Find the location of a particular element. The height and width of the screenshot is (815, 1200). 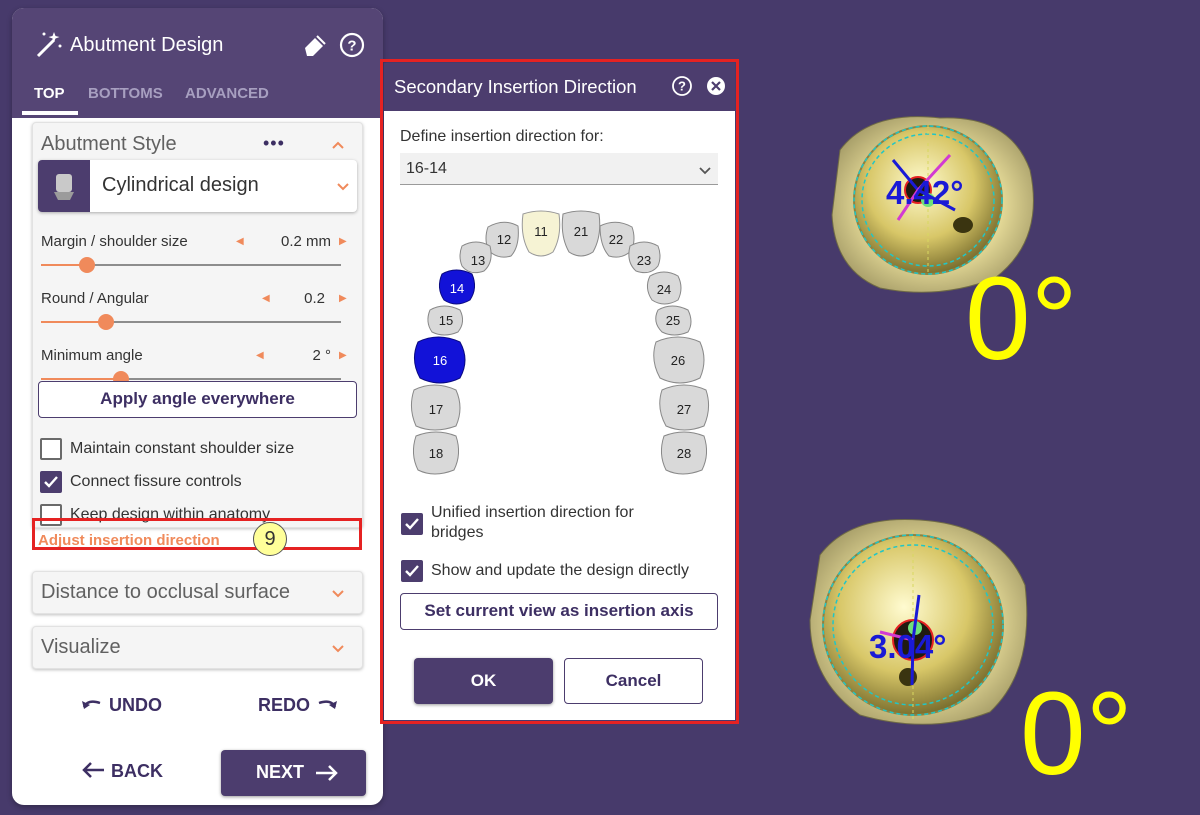

back-label: BACK is located at coordinates (137, 771).